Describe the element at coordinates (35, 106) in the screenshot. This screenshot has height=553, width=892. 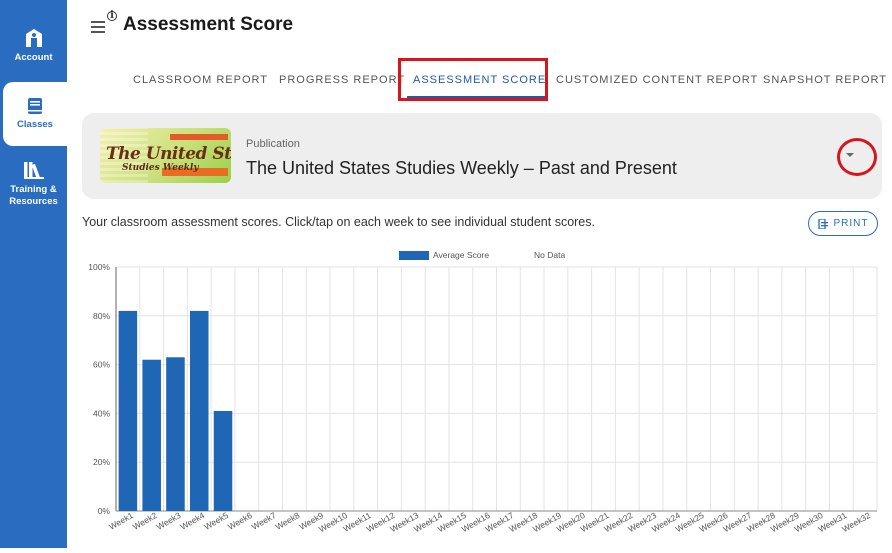
I see `book-icon` at that location.